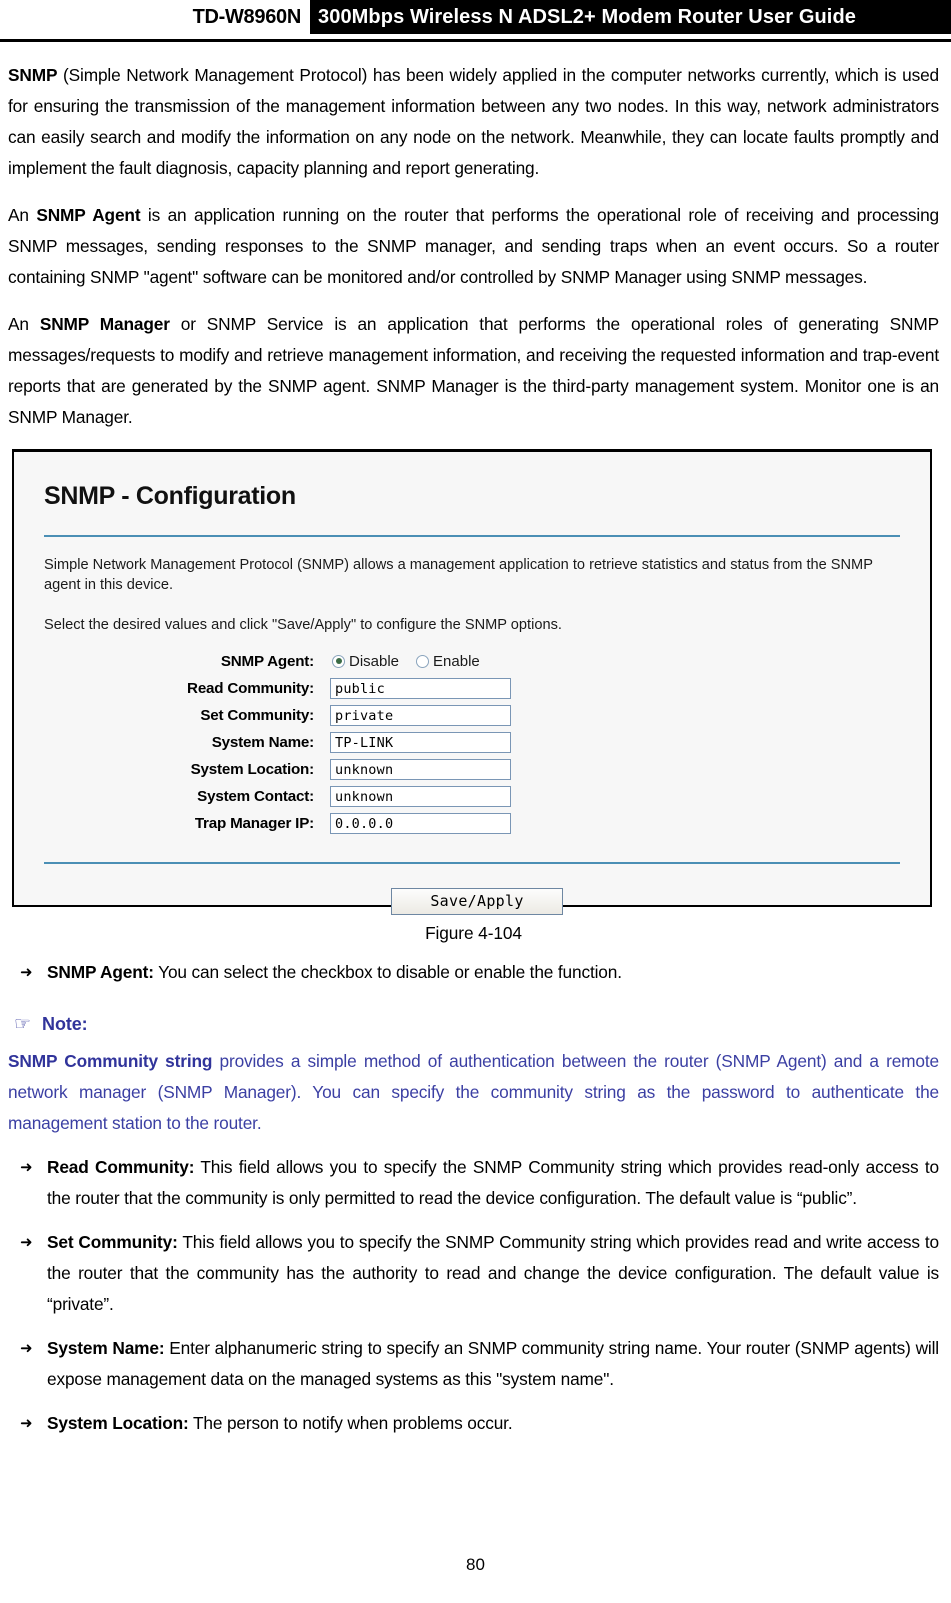  Describe the element at coordinates (255, 796) in the screenshot. I see `system-contact-label: System Contact:` at that location.